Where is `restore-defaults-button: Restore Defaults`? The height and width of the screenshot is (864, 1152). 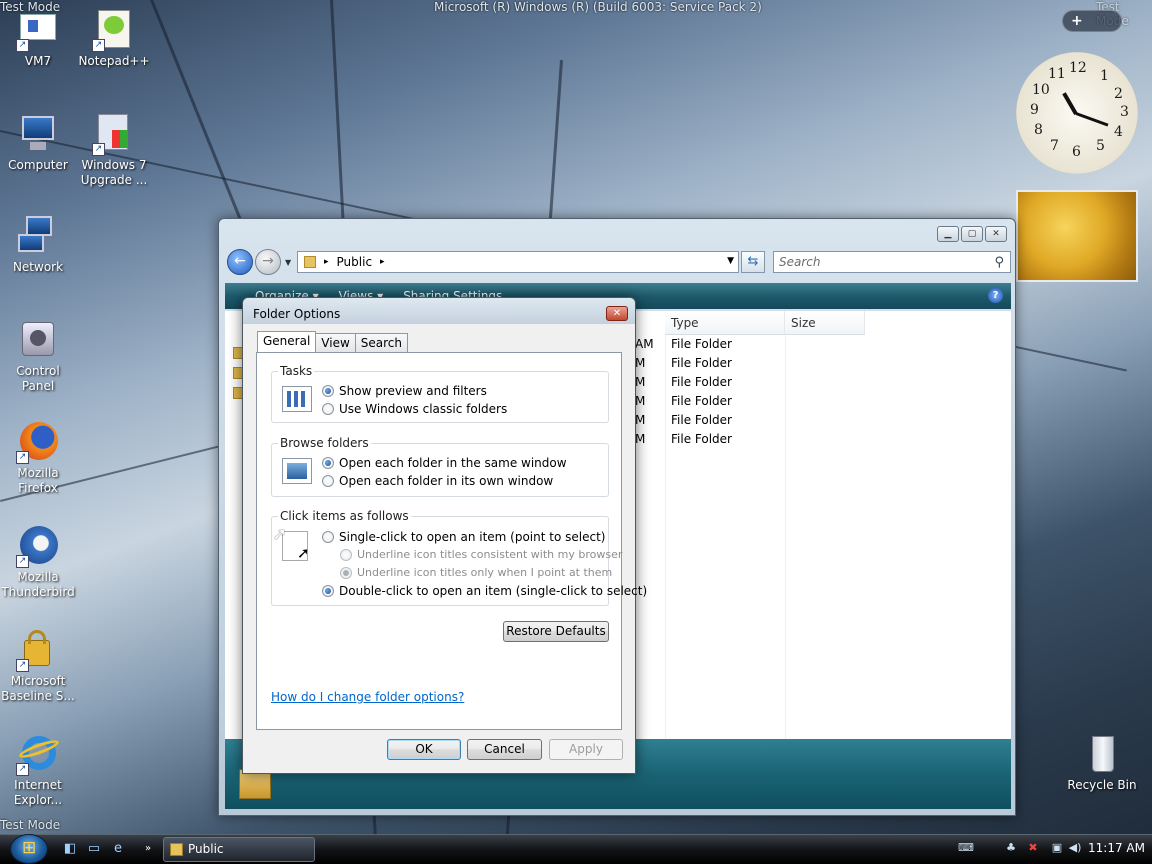 restore-defaults-button: Restore Defaults is located at coordinates (556, 631).